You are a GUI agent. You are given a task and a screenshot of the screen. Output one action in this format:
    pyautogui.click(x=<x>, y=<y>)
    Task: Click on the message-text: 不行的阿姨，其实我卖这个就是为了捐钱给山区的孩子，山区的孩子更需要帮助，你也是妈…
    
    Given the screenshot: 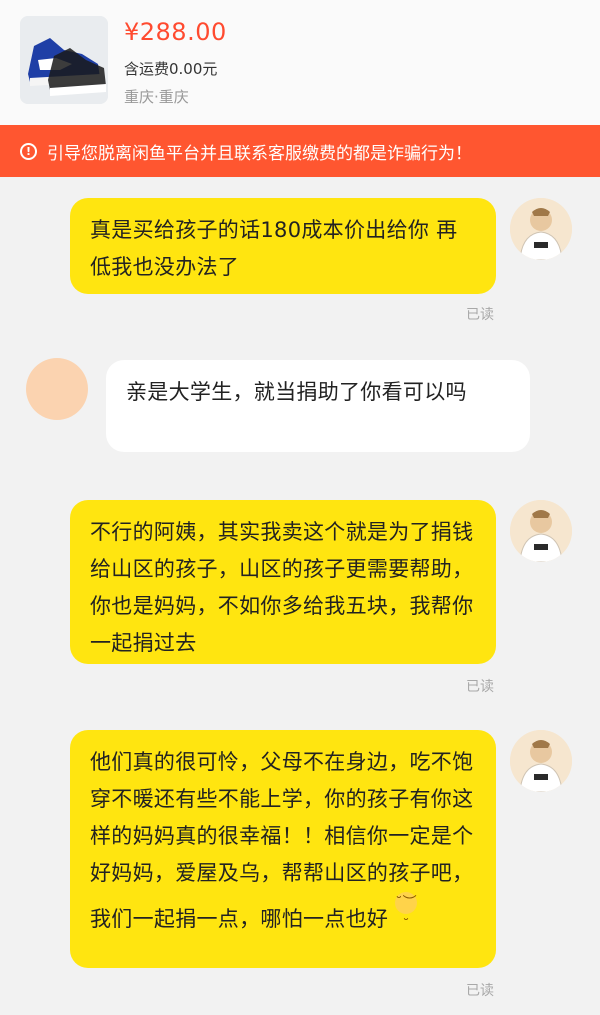 What is the action you would take?
    pyautogui.click(x=282, y=587)
    